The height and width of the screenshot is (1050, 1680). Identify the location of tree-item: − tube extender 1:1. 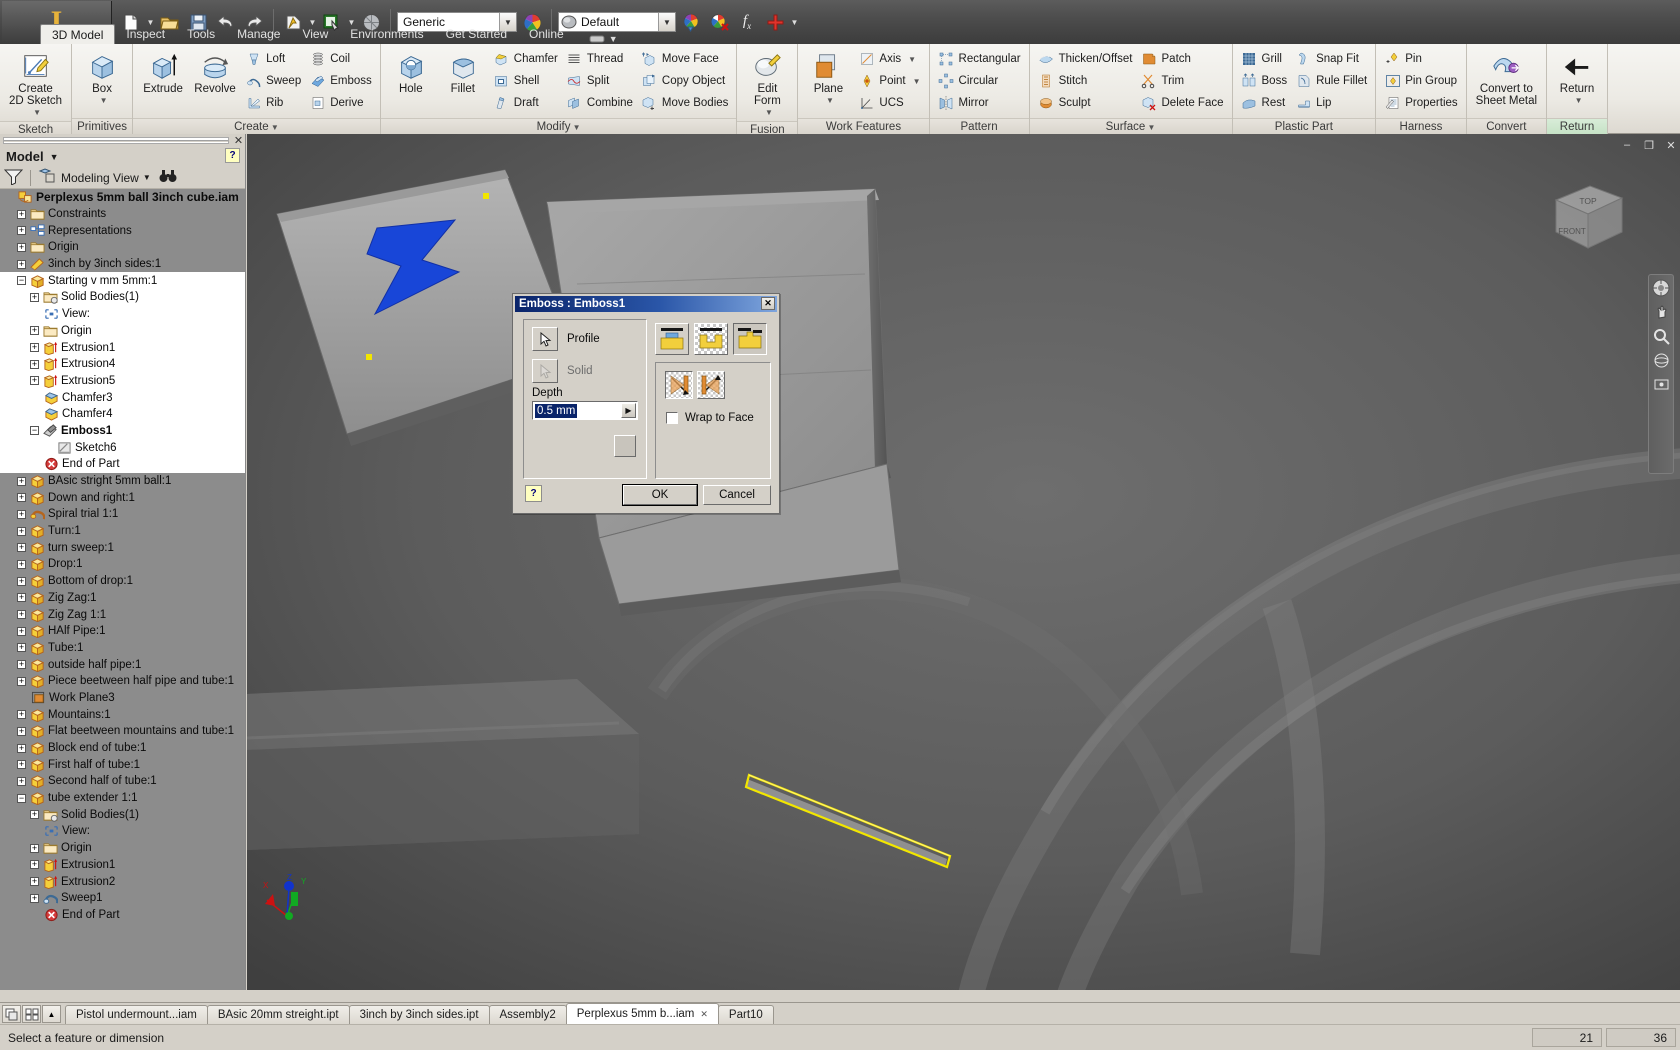
(122, 798).